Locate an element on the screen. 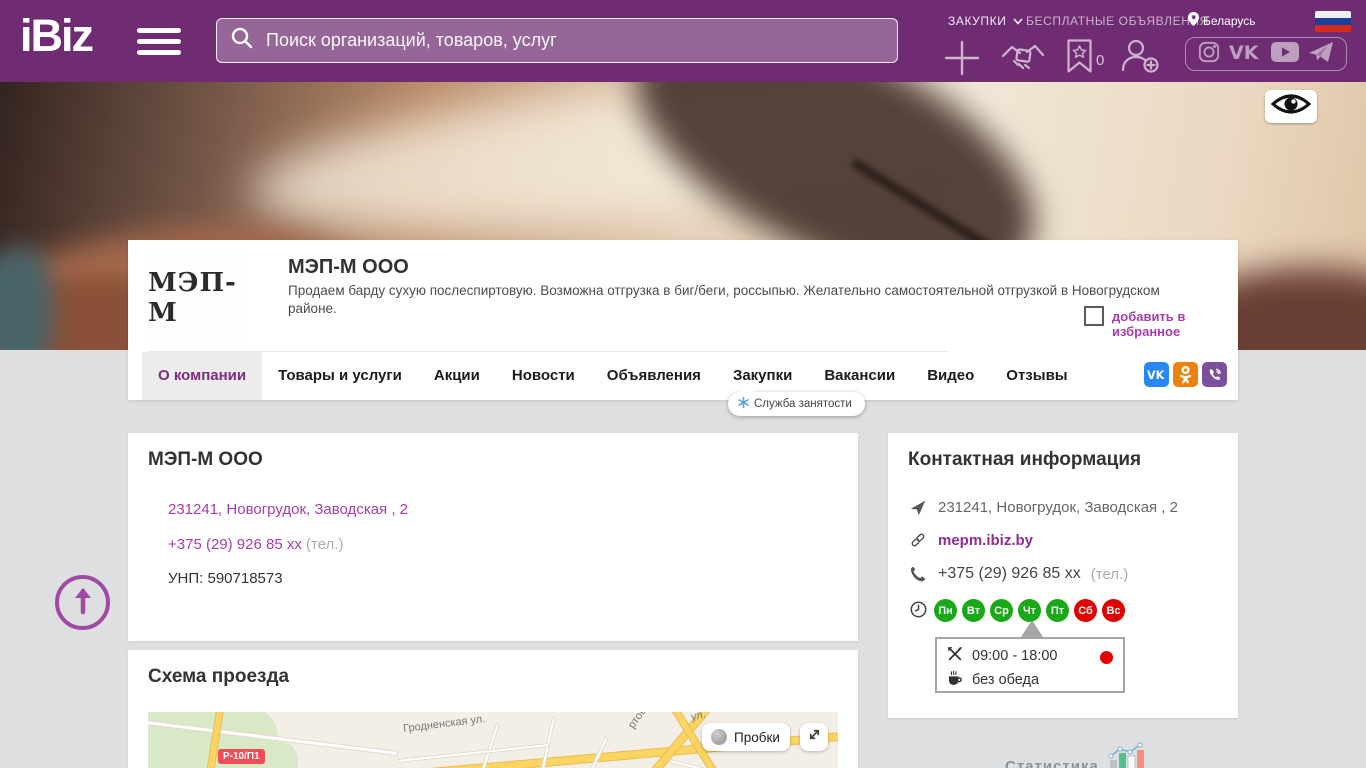  favorites-bookmark-icon is located at coordinates (1079, 58).